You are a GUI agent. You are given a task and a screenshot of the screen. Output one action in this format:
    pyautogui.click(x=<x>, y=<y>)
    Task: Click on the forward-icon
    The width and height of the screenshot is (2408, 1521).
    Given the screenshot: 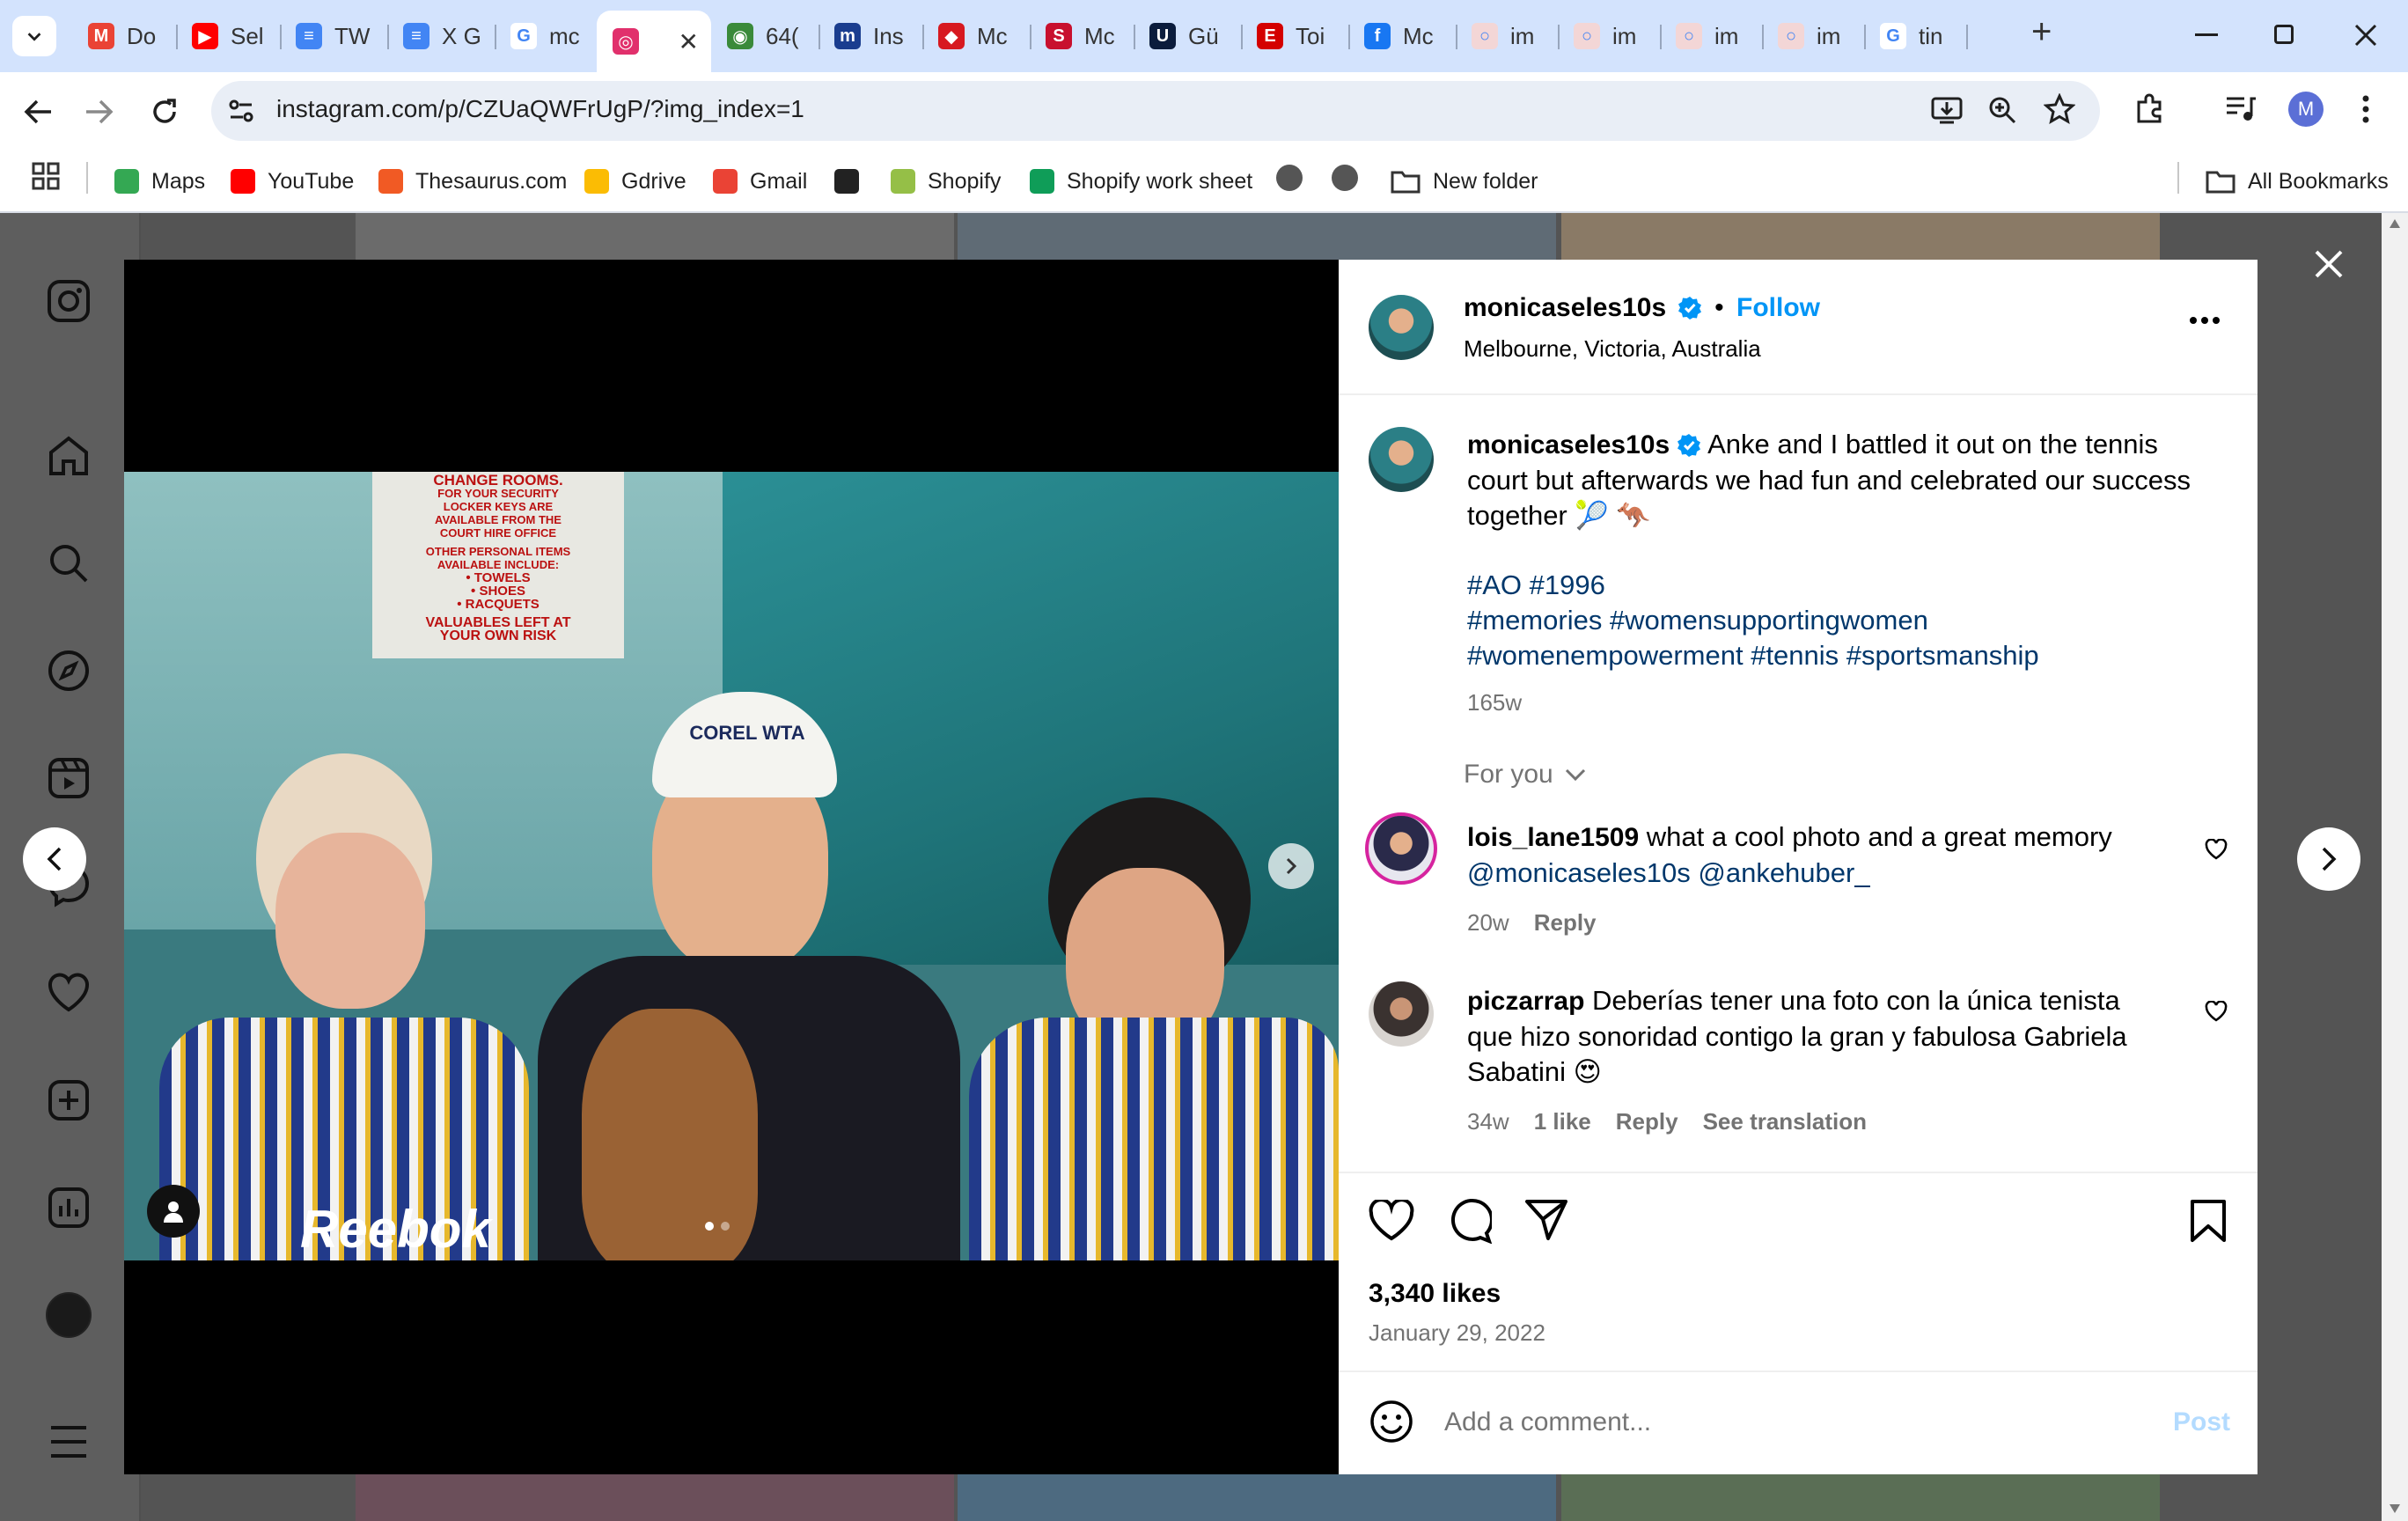 What is the action you would take?
    pyautogui.click(x=99, y=112)
    